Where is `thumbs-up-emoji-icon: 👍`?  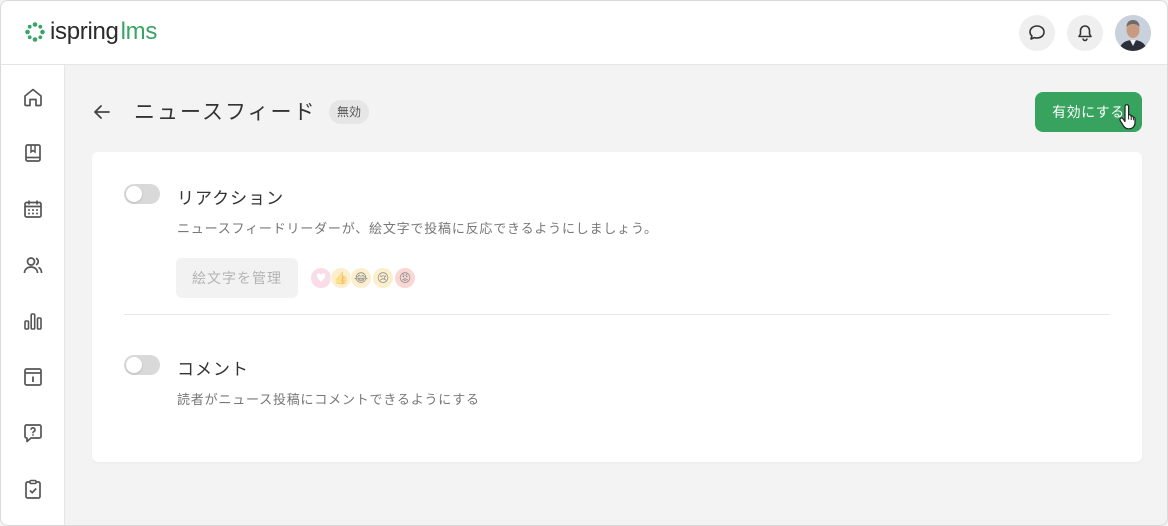 thumbs-up-emoji-icon: 👍 is located at coordinates (341, 278).